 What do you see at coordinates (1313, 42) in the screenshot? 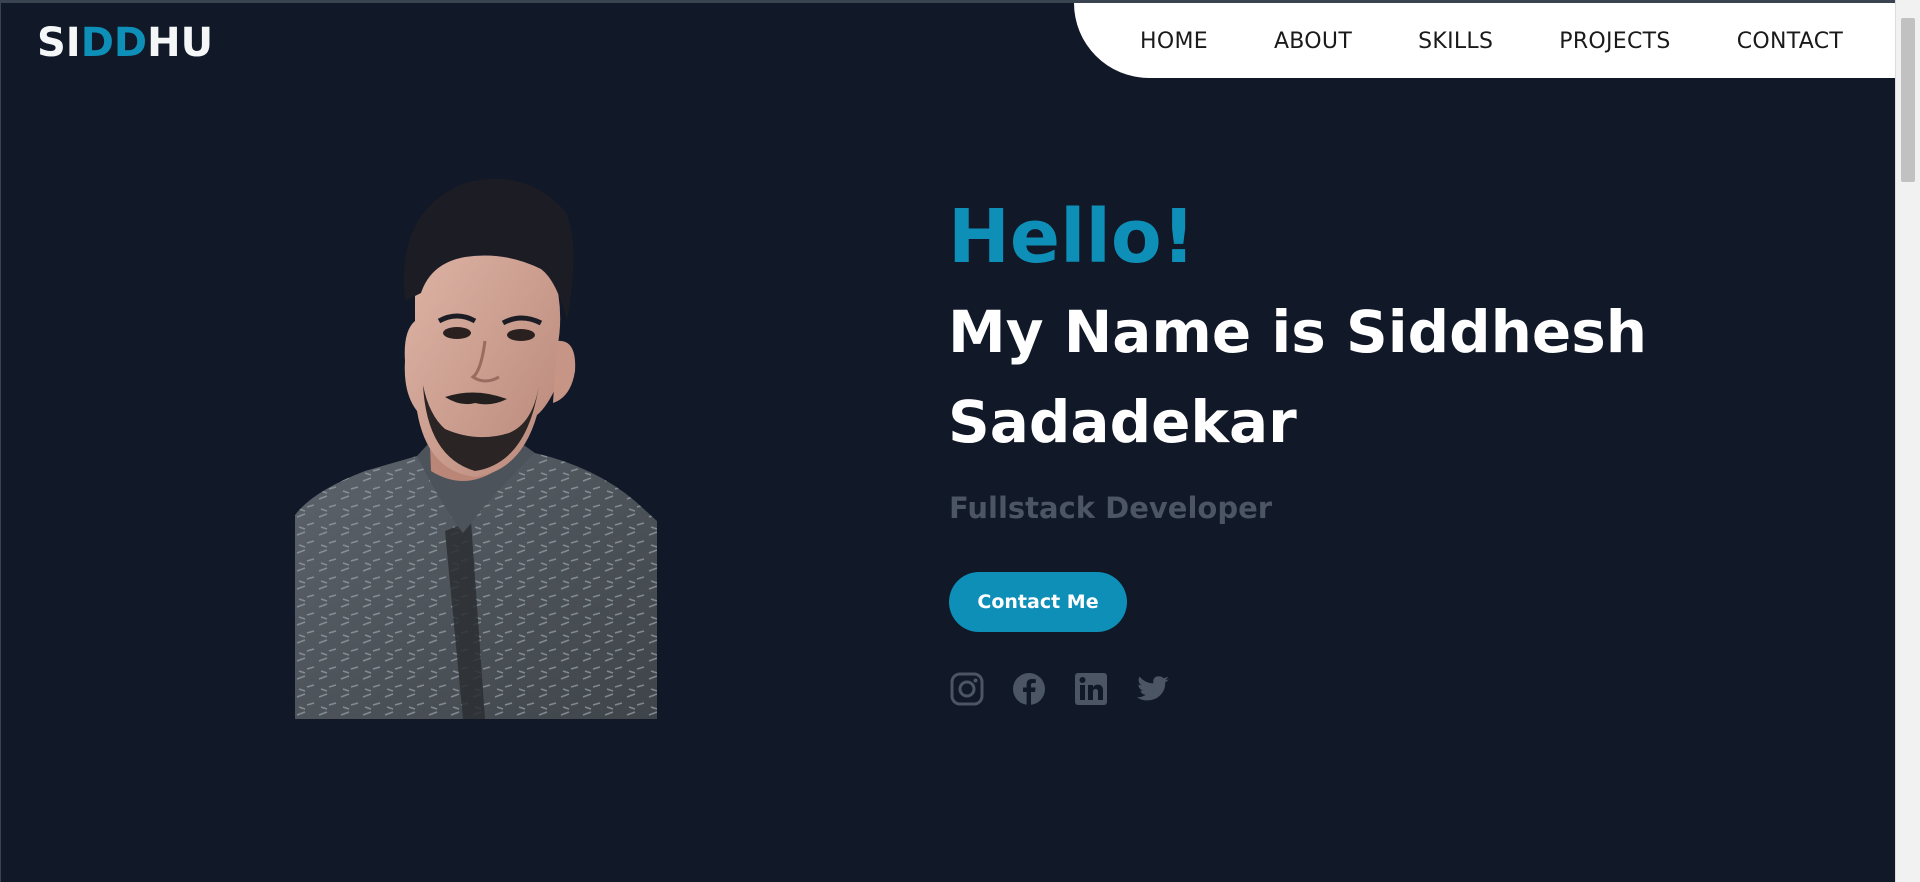
I see `nav-item-about: ABOUT` at bounding box center [1313, 42].